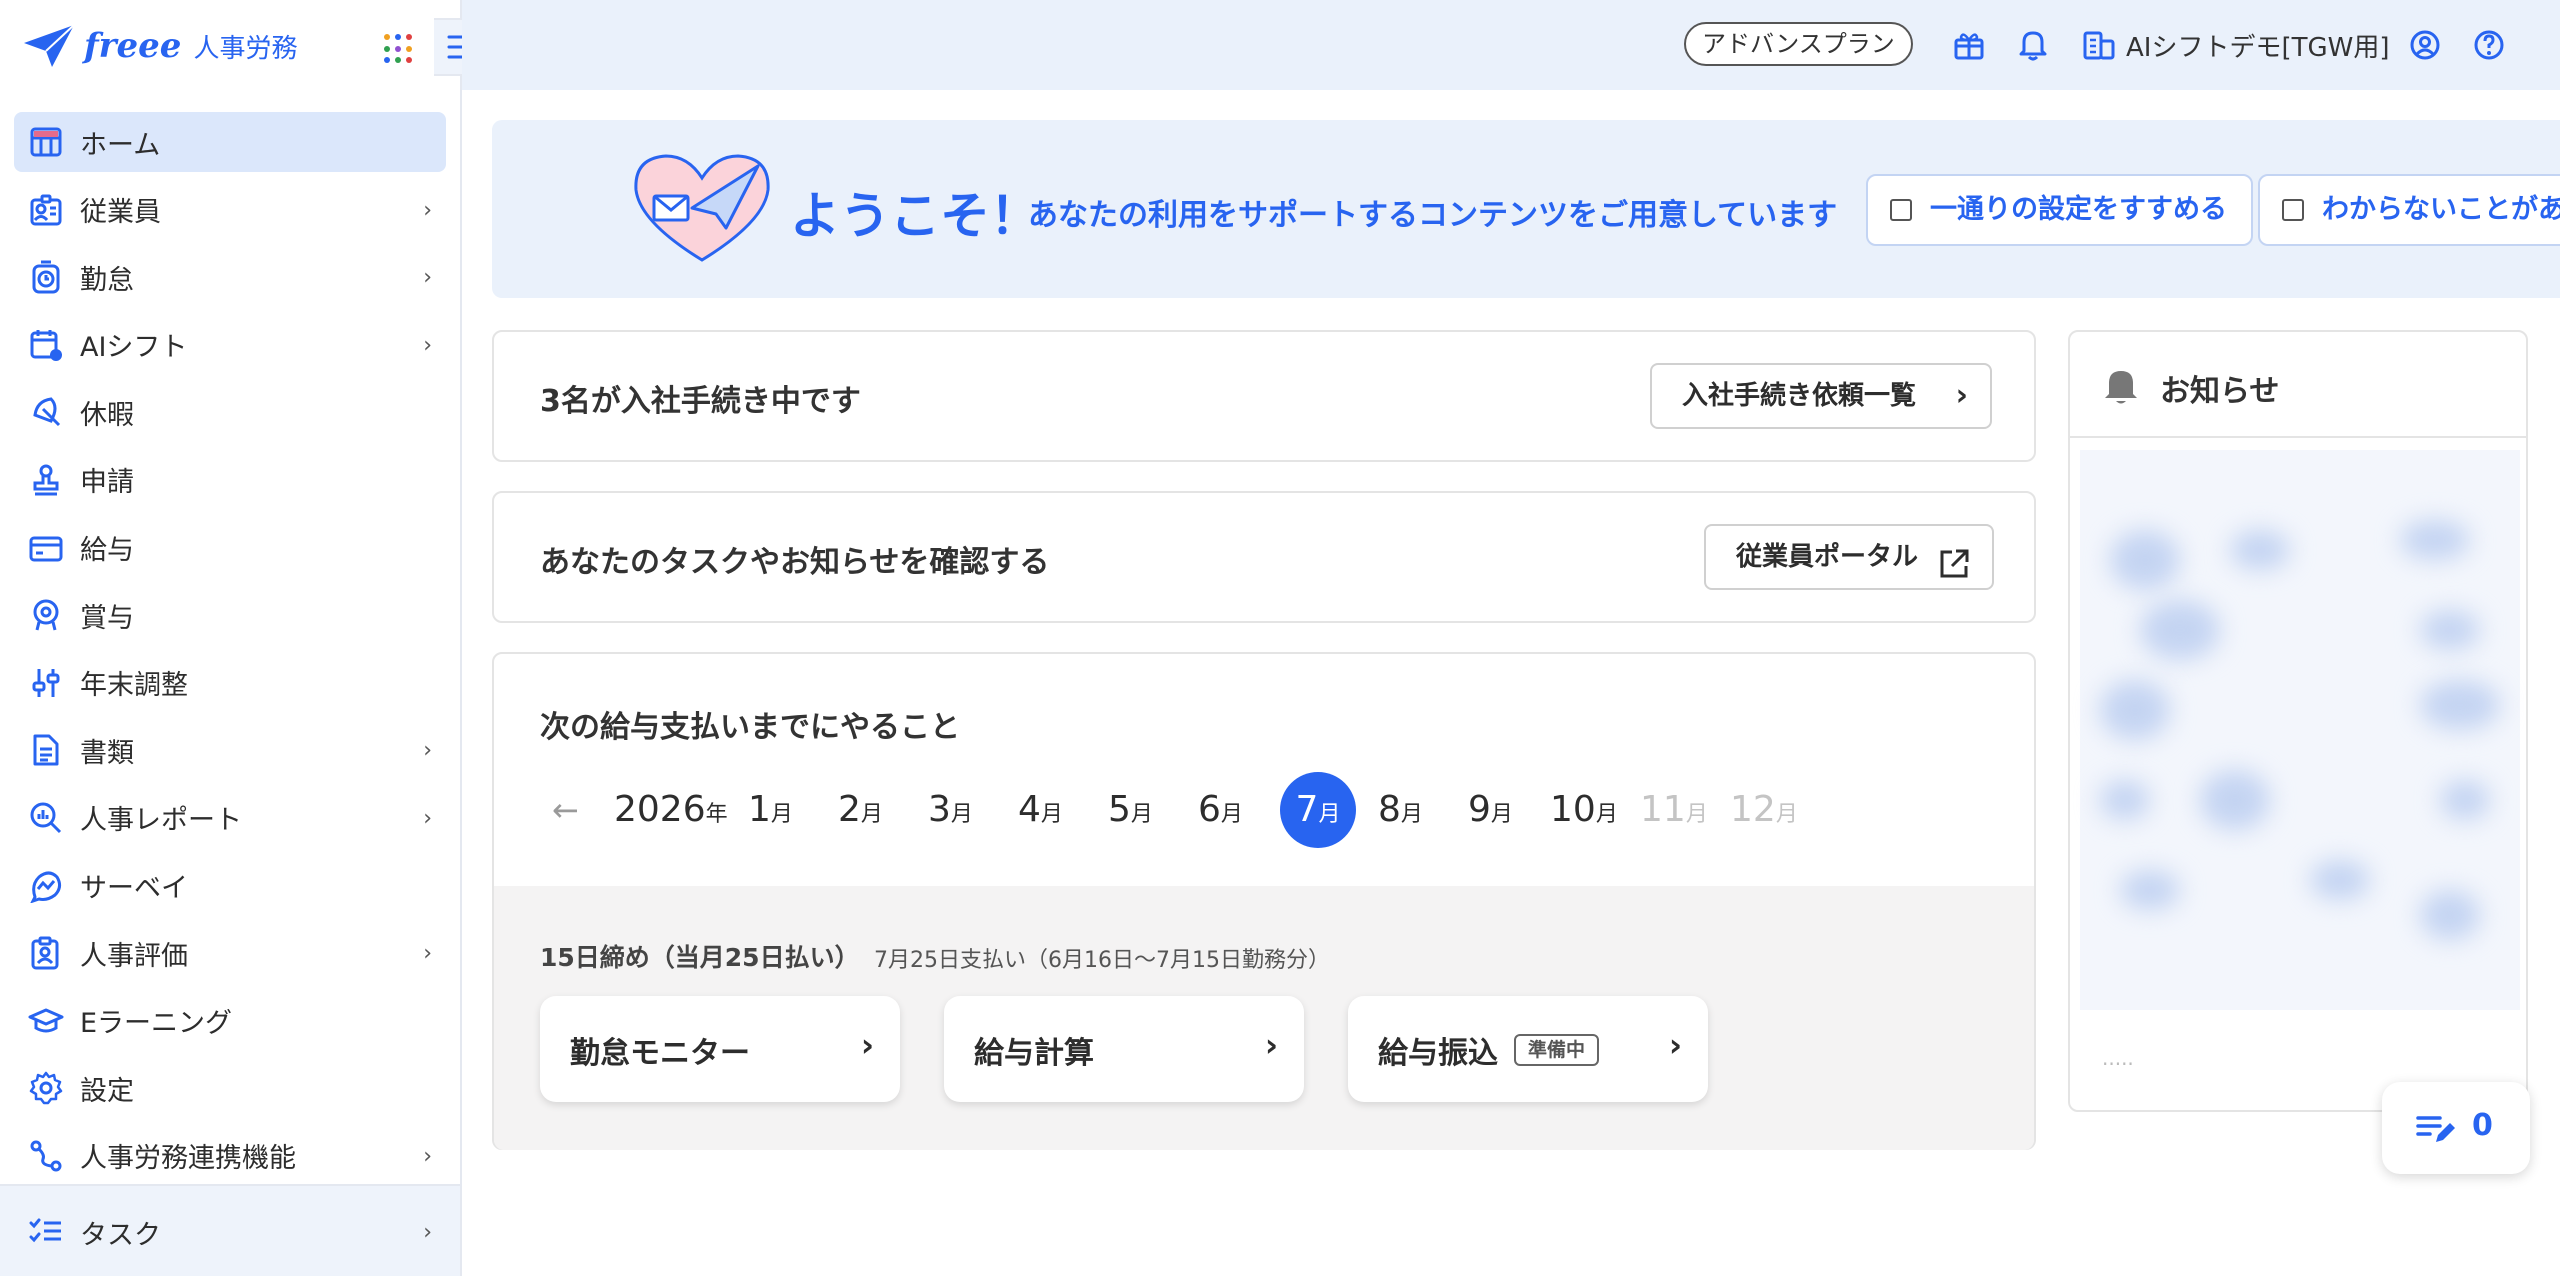  Describe the element at coordinates (230, 480) in the screenshot. I see `sidebar-item-requests: 申請` at that location.